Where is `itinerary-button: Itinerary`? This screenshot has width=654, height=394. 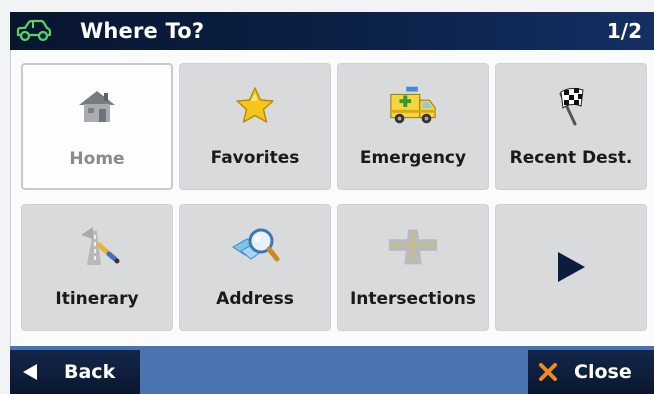 itinerary-button: Itinerary is located at coordinates (97, 267).